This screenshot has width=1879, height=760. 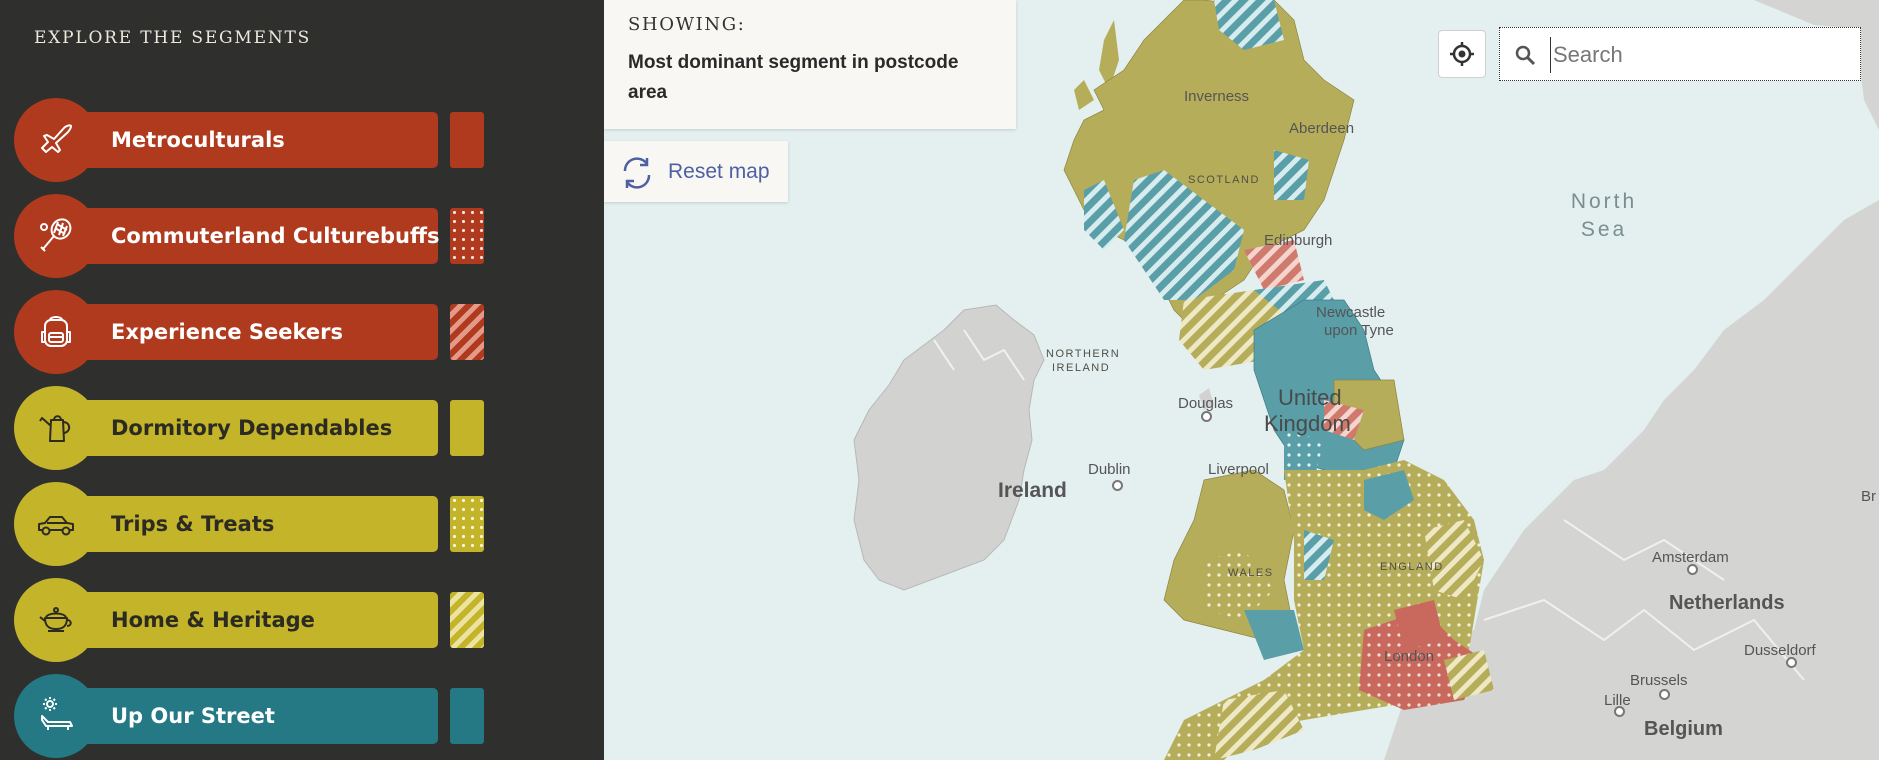 What do you see at coordinates (1727, 603) in the screenshot?
I see `place-netherlands: Netherlands` at bounding box center [1727, 603].